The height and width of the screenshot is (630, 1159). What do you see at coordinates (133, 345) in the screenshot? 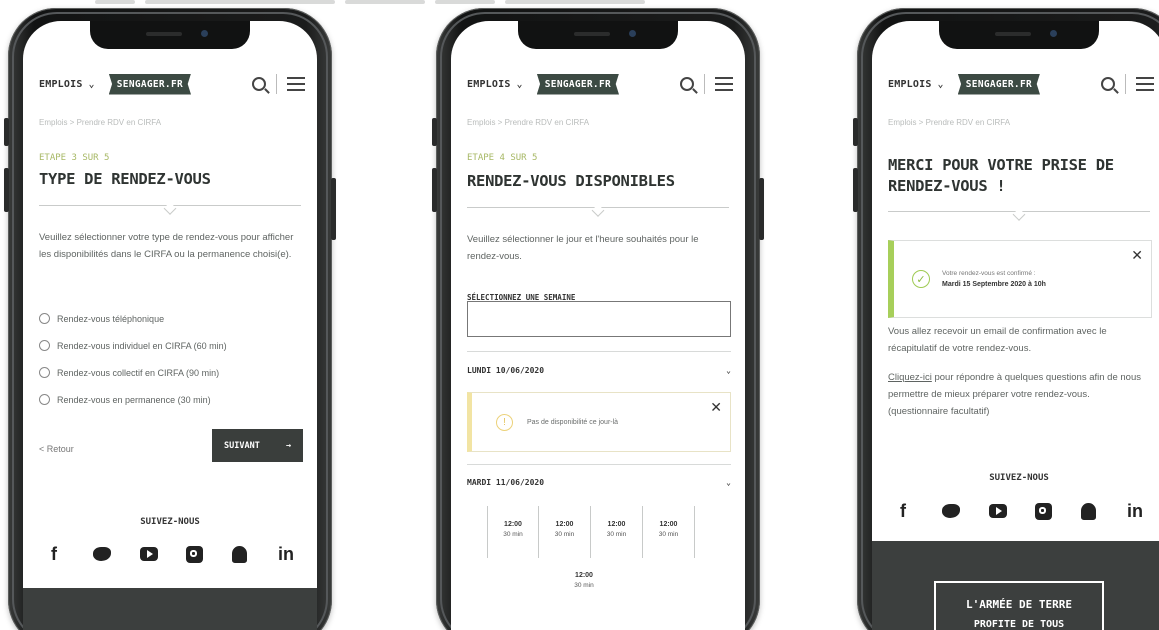
I see `radio-option-individuel: Rendez-vous individuel en CIRFA (60 min)` at bounding box center [133, 345].